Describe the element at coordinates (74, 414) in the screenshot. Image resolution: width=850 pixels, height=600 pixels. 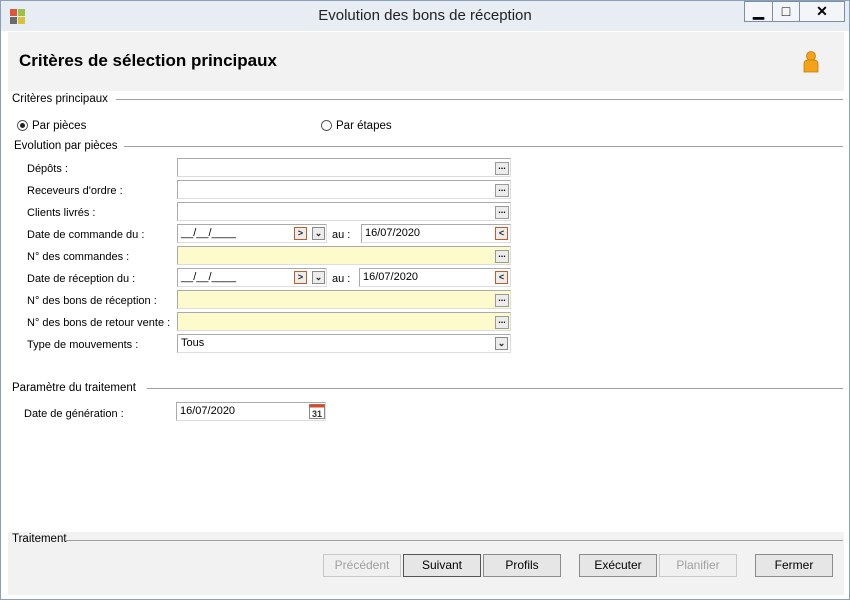
I see `generation-date-label: Date de génération :` at that location.